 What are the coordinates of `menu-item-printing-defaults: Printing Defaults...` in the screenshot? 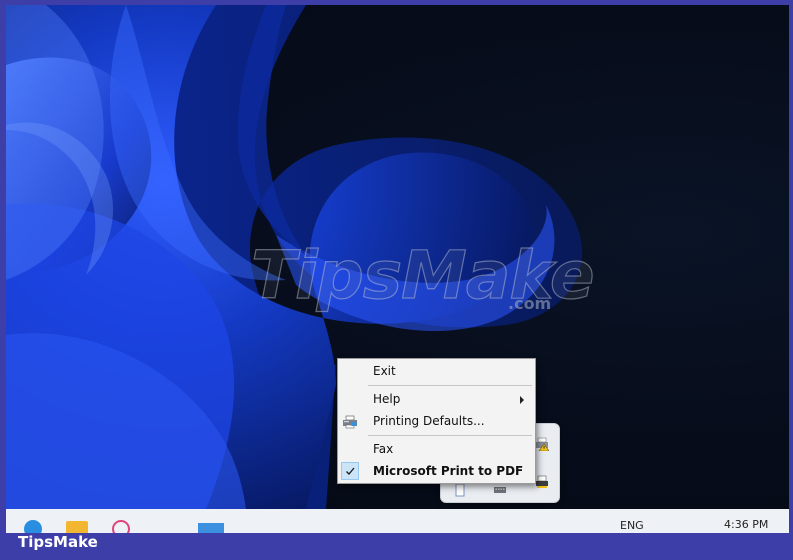 It's located at (436, 421).